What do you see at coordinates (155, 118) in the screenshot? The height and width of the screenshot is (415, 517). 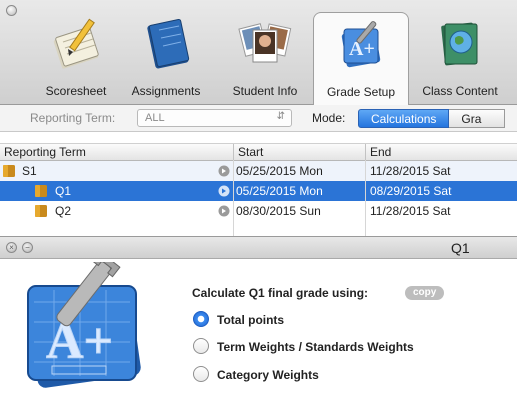 I see `reporting-term-value: ALL` at bounding box center [155, 118].